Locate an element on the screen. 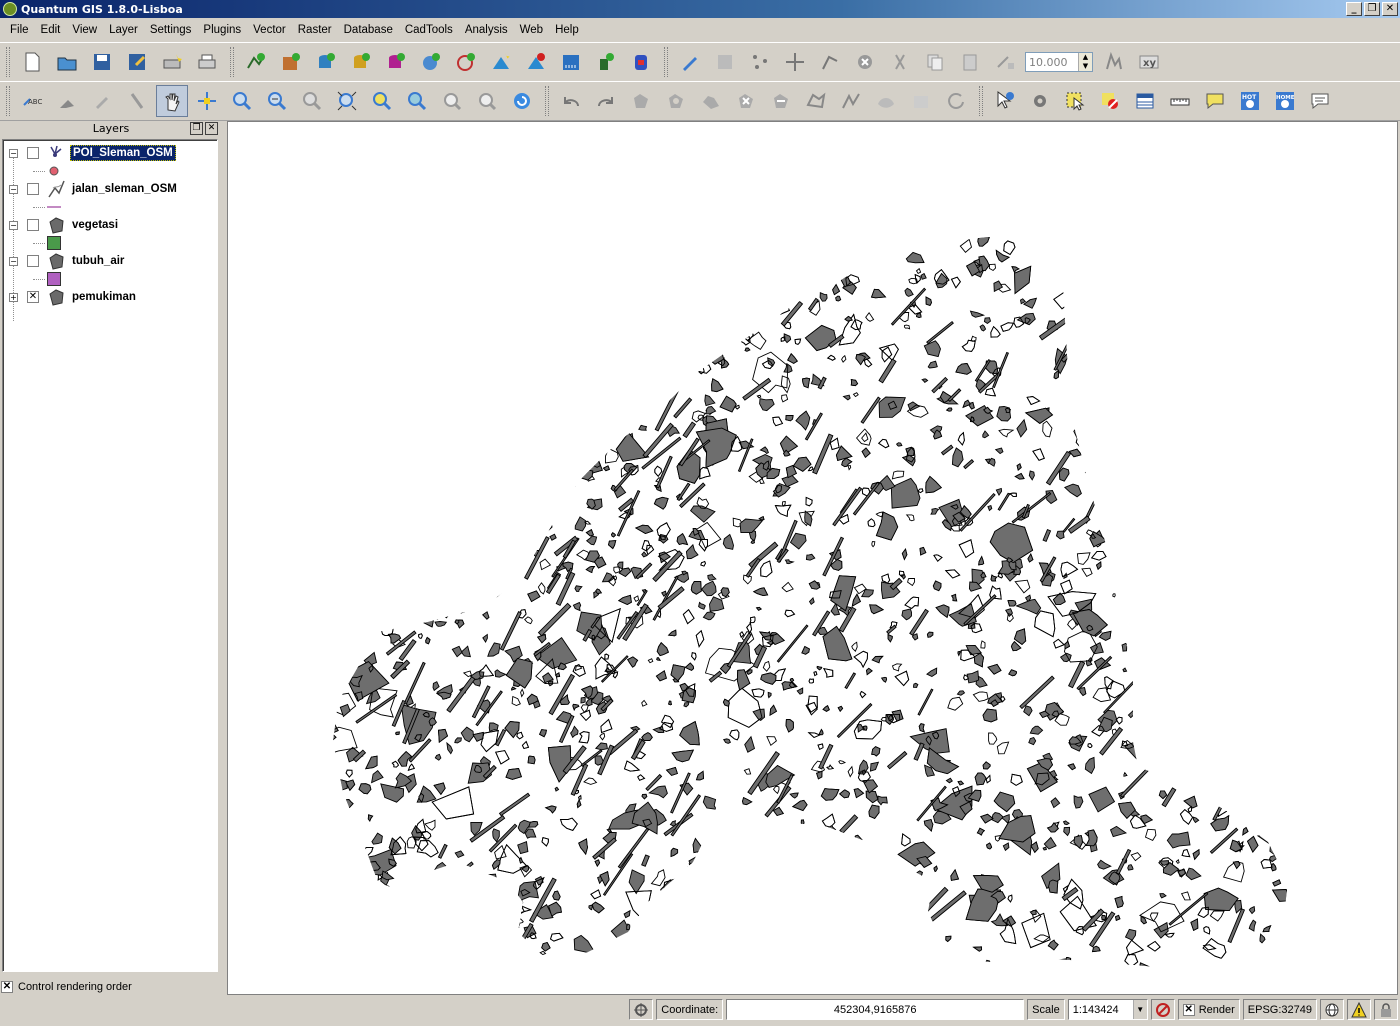 Image resolution: width=1400 pixels, height=1026 pixels. new-project-icon is located at coordinates (32, 62).